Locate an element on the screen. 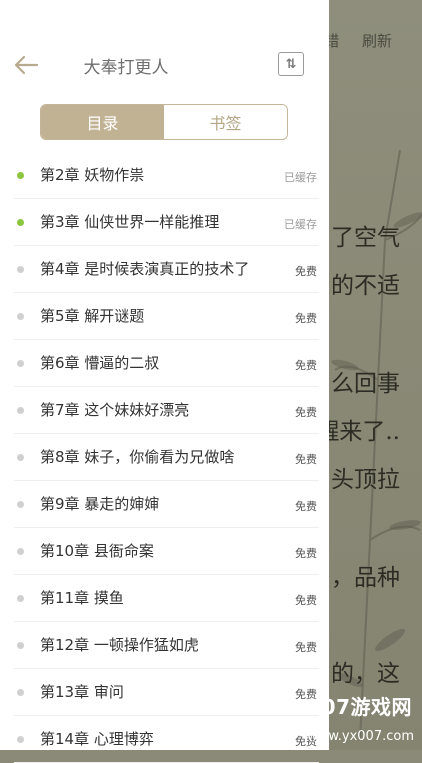 The width and height of the screenshot is (422, 763). tab-toc: 目录 is located at coordinates (102, 122).